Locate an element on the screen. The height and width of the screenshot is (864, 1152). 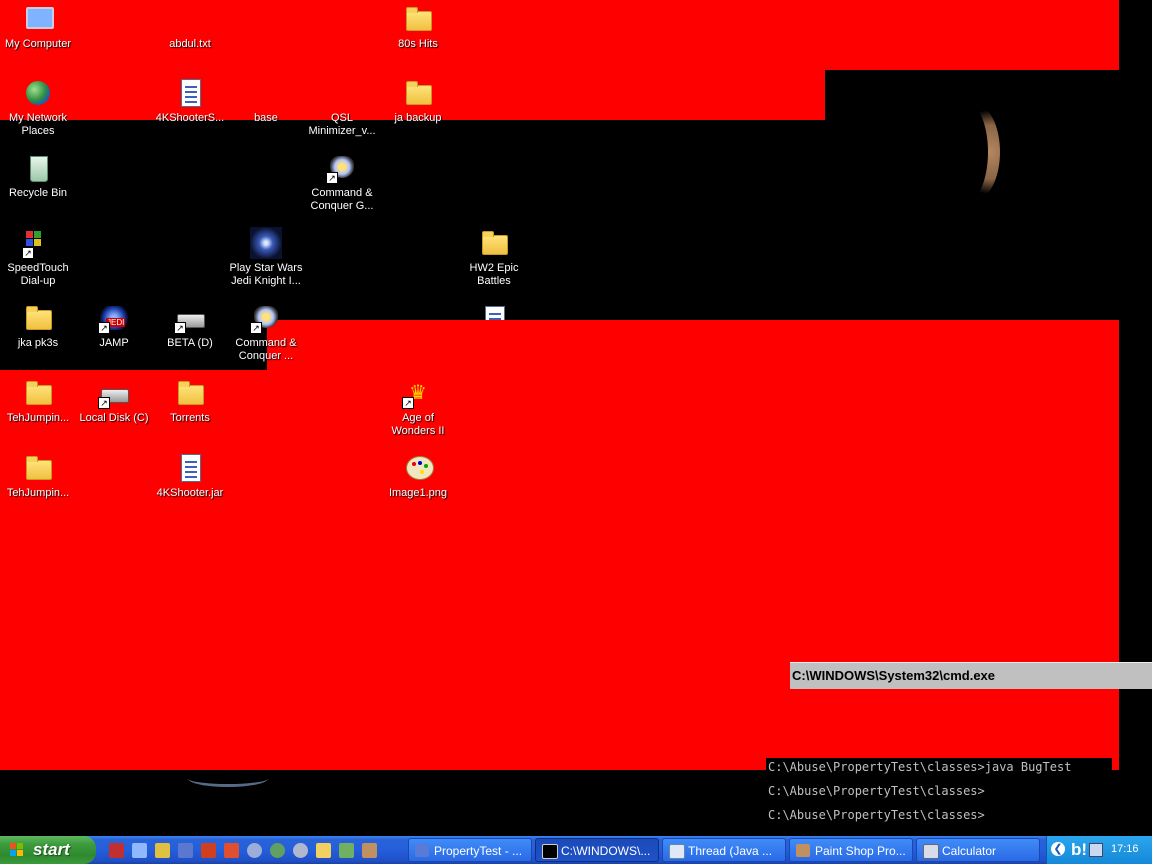
task-button-calculator: Calculator is located at coordinates (978, 850).